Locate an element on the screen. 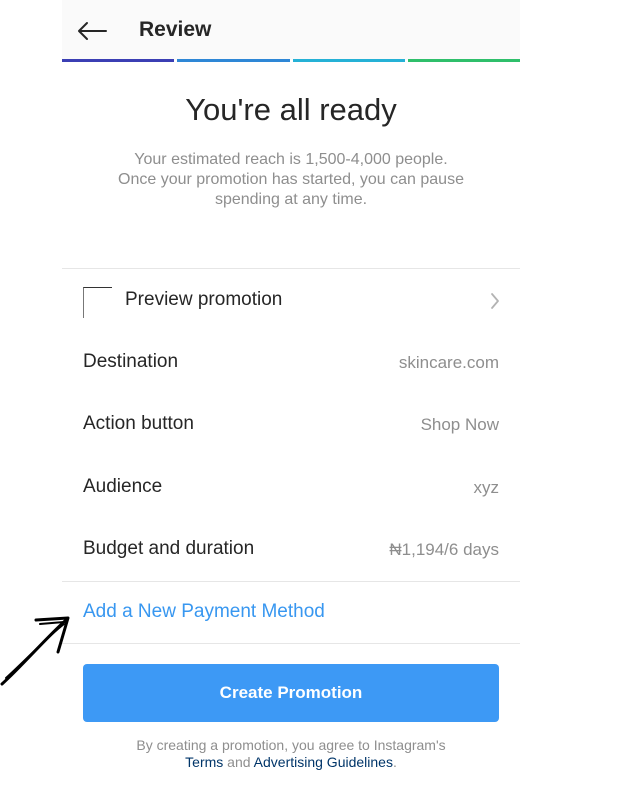 The image size is (618, 793). top-bar: Review is located at coordinates (291, 30).